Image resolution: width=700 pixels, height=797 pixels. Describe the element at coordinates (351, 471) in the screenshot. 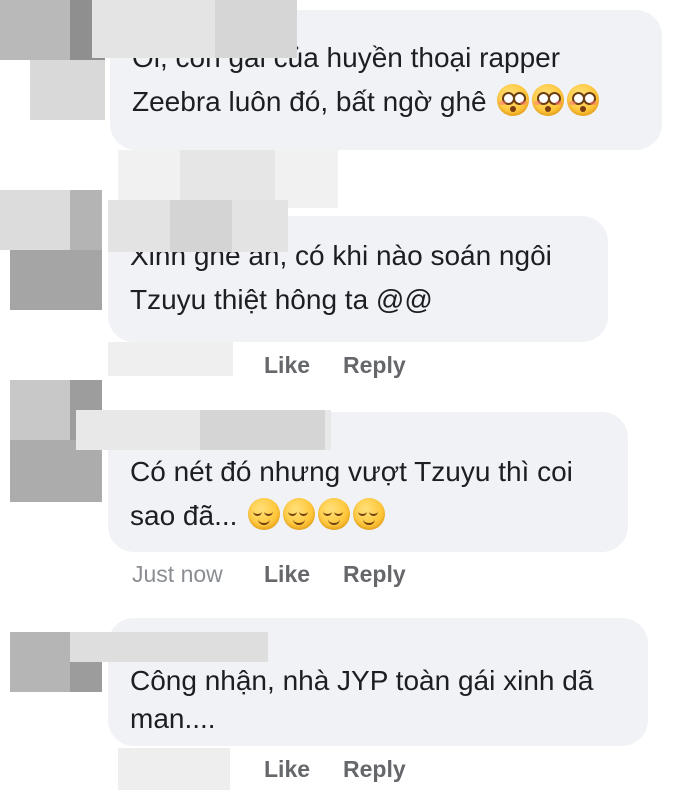

I see `comment-text: Có nét đó nhưng vượt Tzuyu thì coi` at that location.